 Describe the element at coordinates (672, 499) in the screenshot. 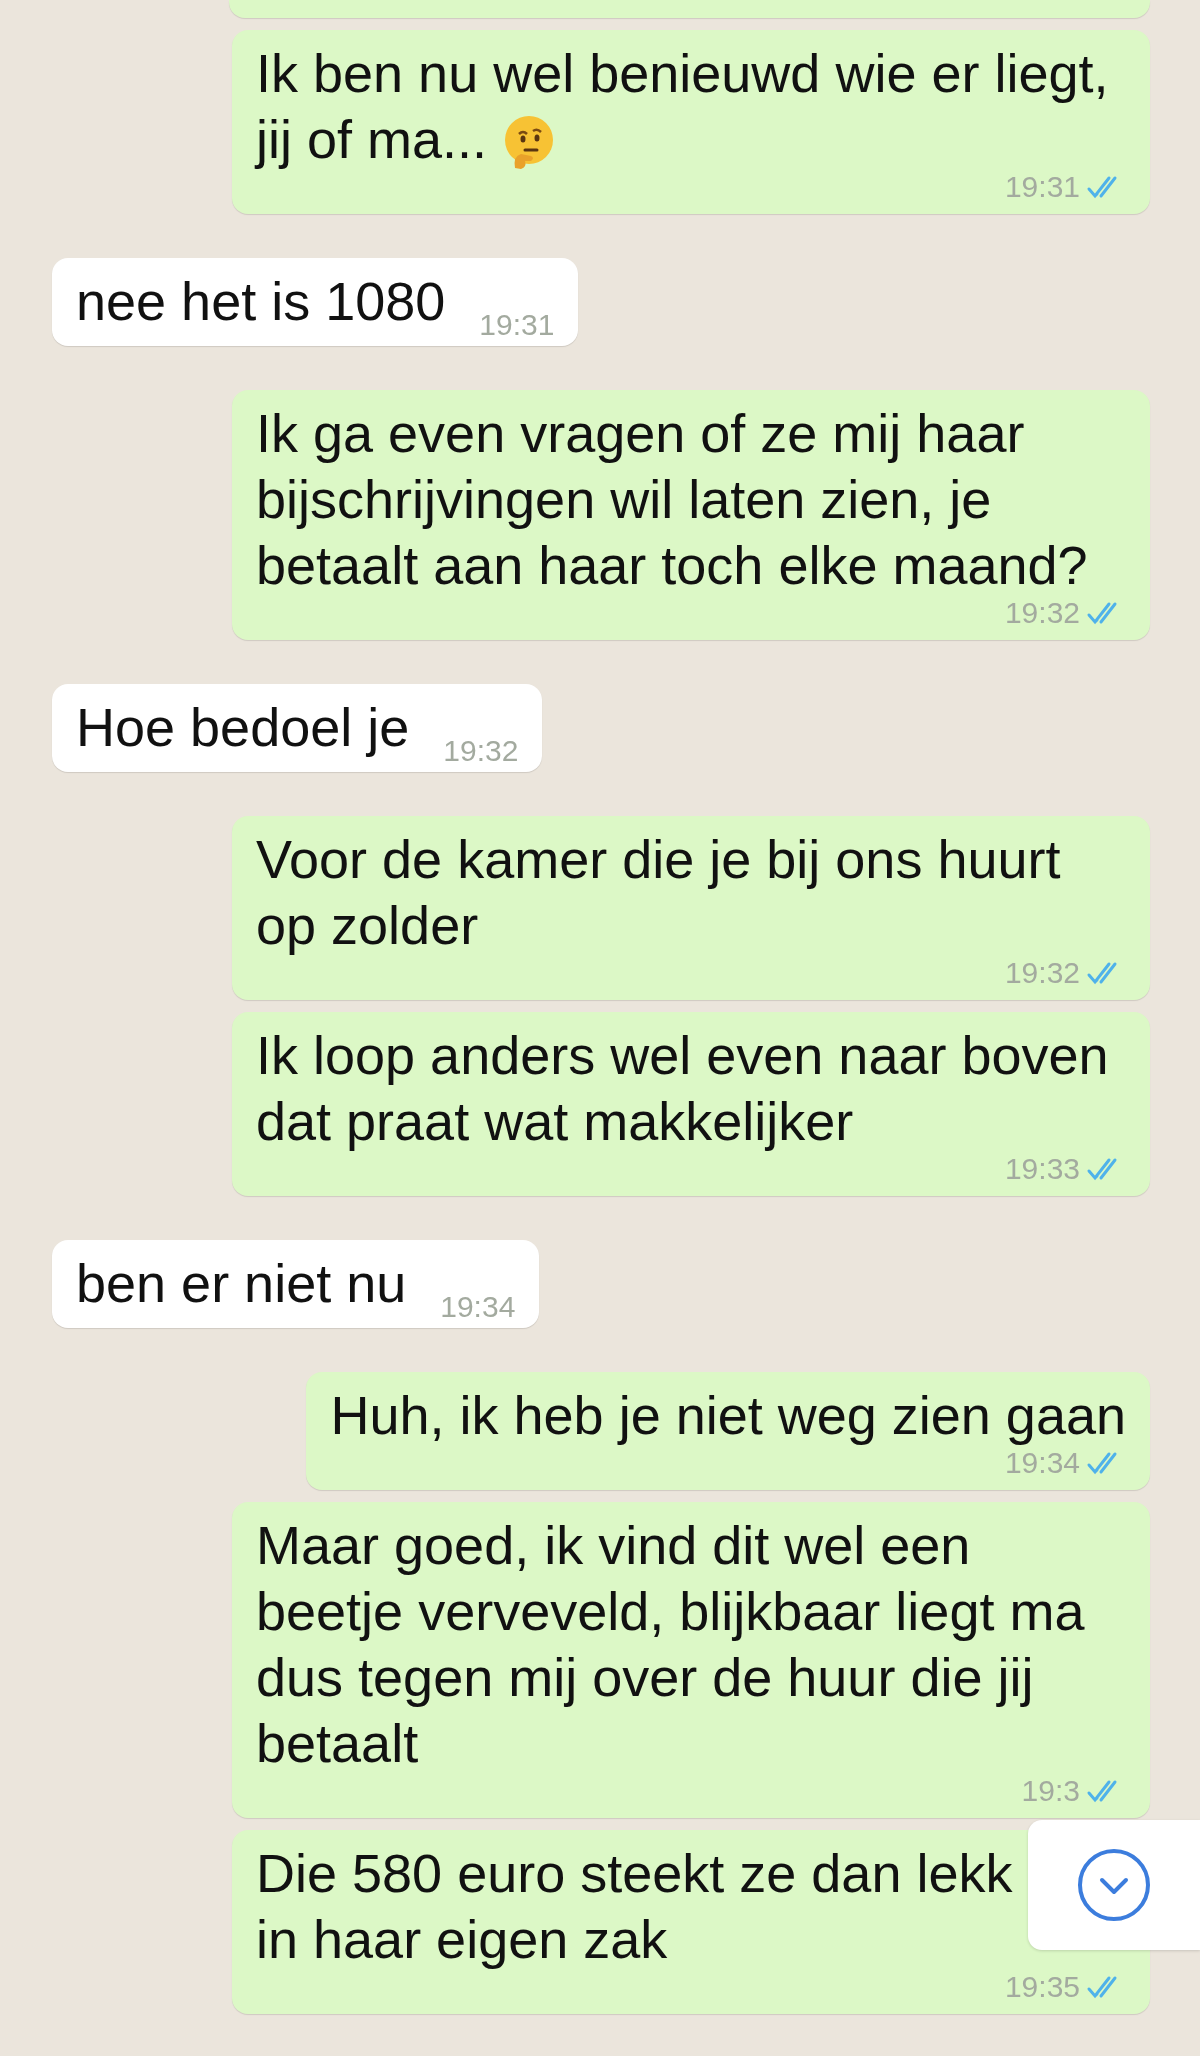

I see `message-text: Ik ga even vragen of ze mij haar bijschrijvingen wil laten zien, je betaalt aan haar toch elke maand?` at that location.